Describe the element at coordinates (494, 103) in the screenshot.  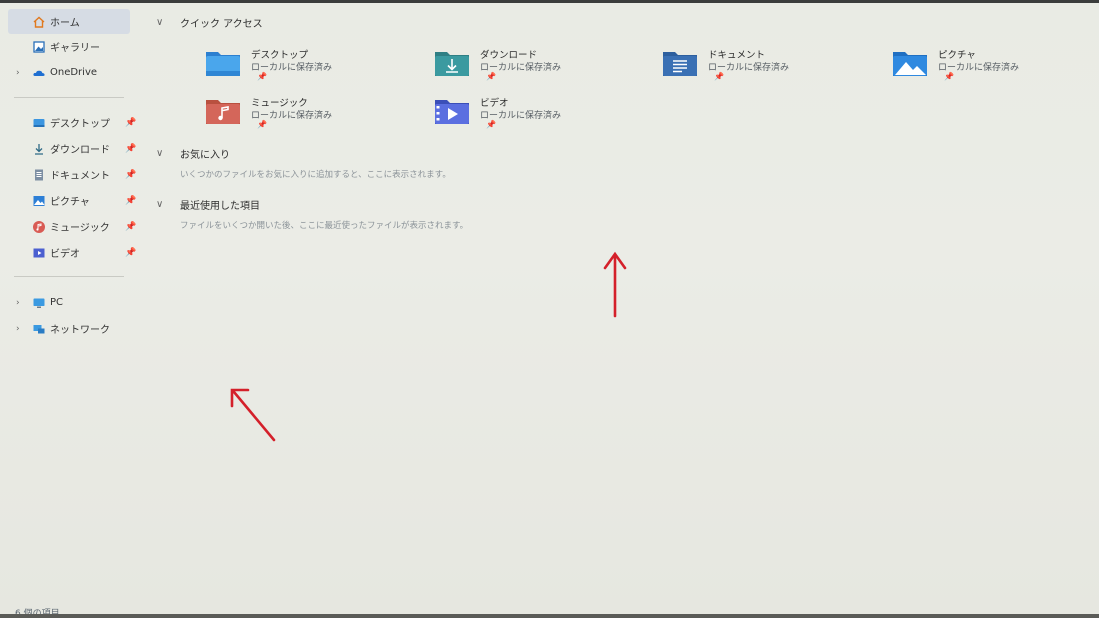
I see `tile-name: ビデオ` at that location.